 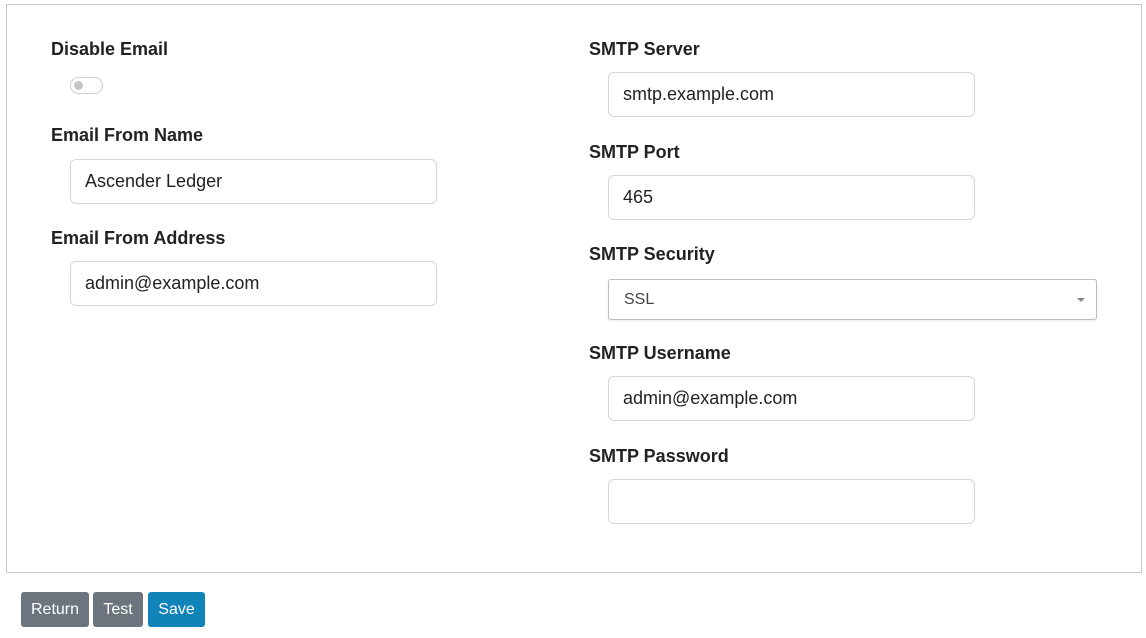 What do you see at coordinates (86, 85) in the screenshot?
I see `disable-email-toggle` at bounding box center [86, 85].